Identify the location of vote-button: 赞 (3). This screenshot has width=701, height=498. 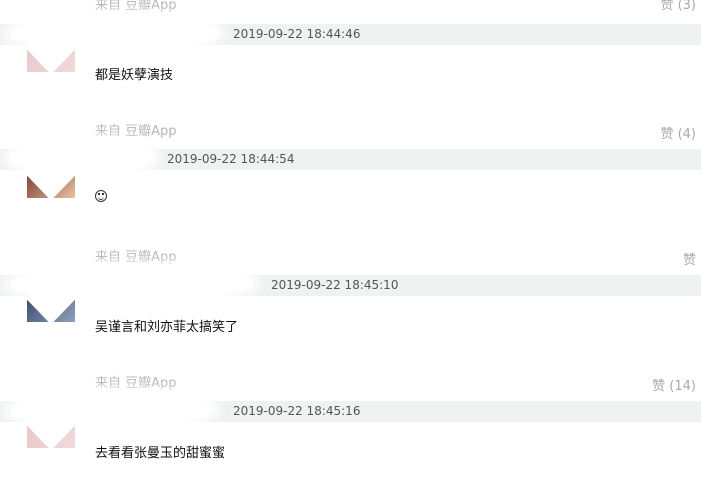
(678, 6).